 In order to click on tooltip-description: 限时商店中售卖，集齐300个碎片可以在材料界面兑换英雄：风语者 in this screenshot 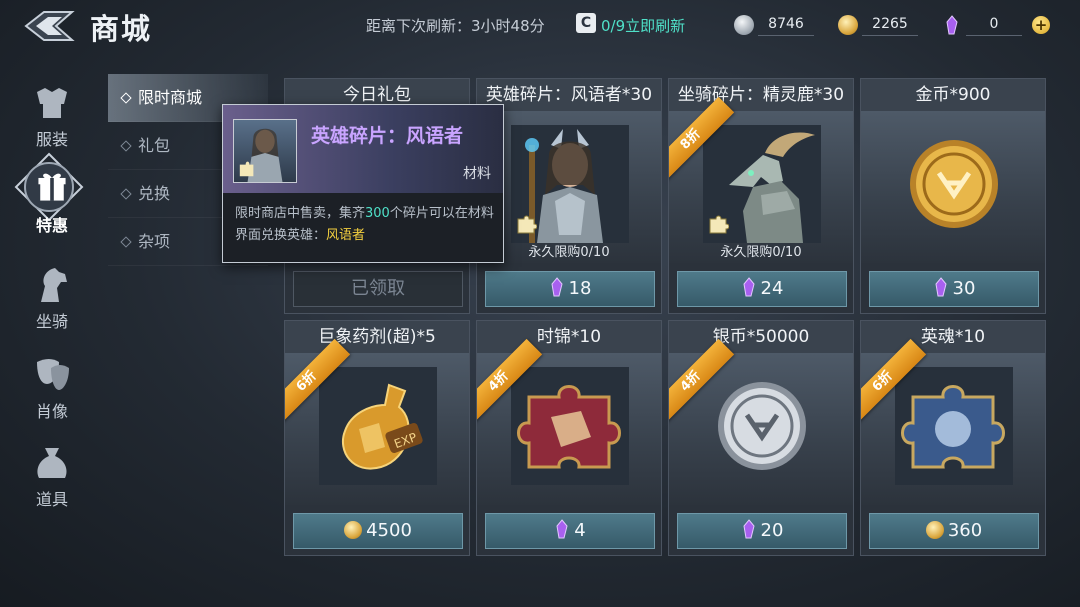, I will do `click(366, 225)`.